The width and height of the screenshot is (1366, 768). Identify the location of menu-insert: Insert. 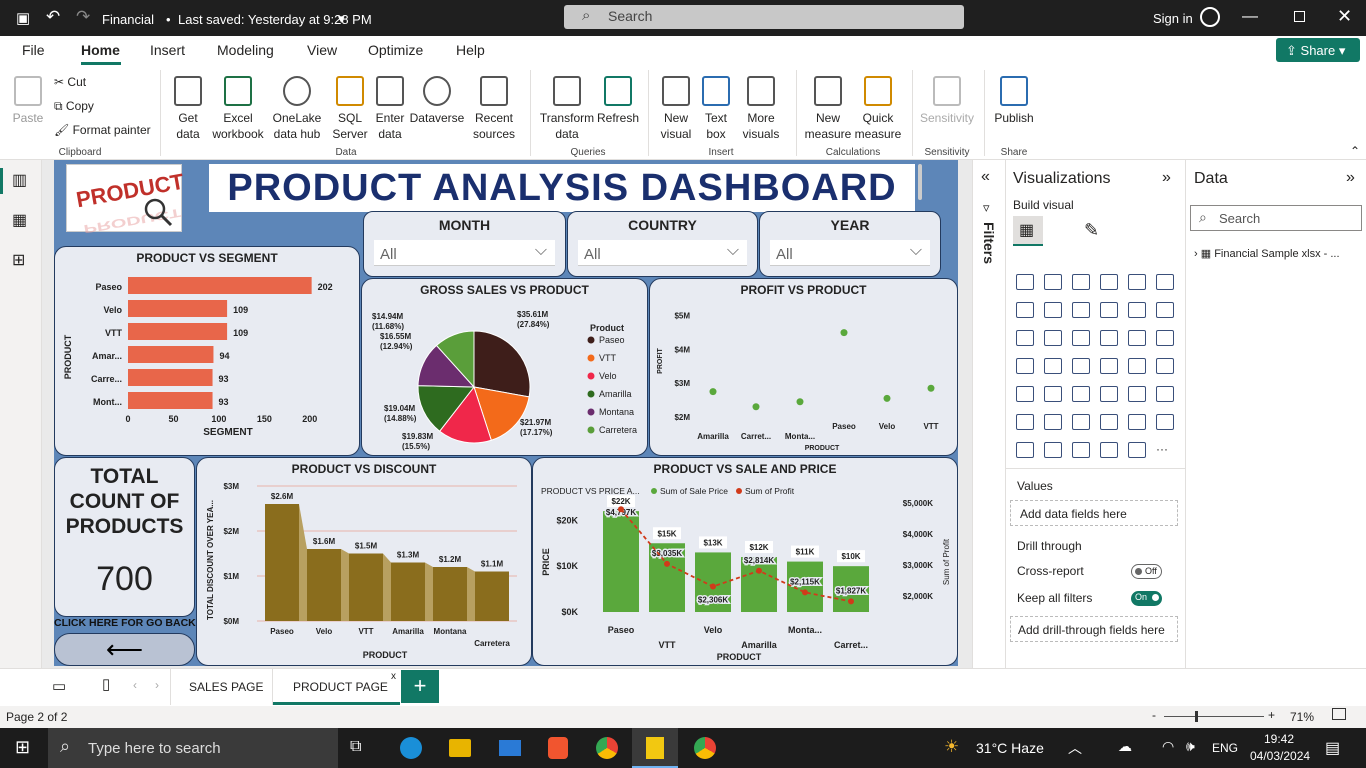
(167, 50).